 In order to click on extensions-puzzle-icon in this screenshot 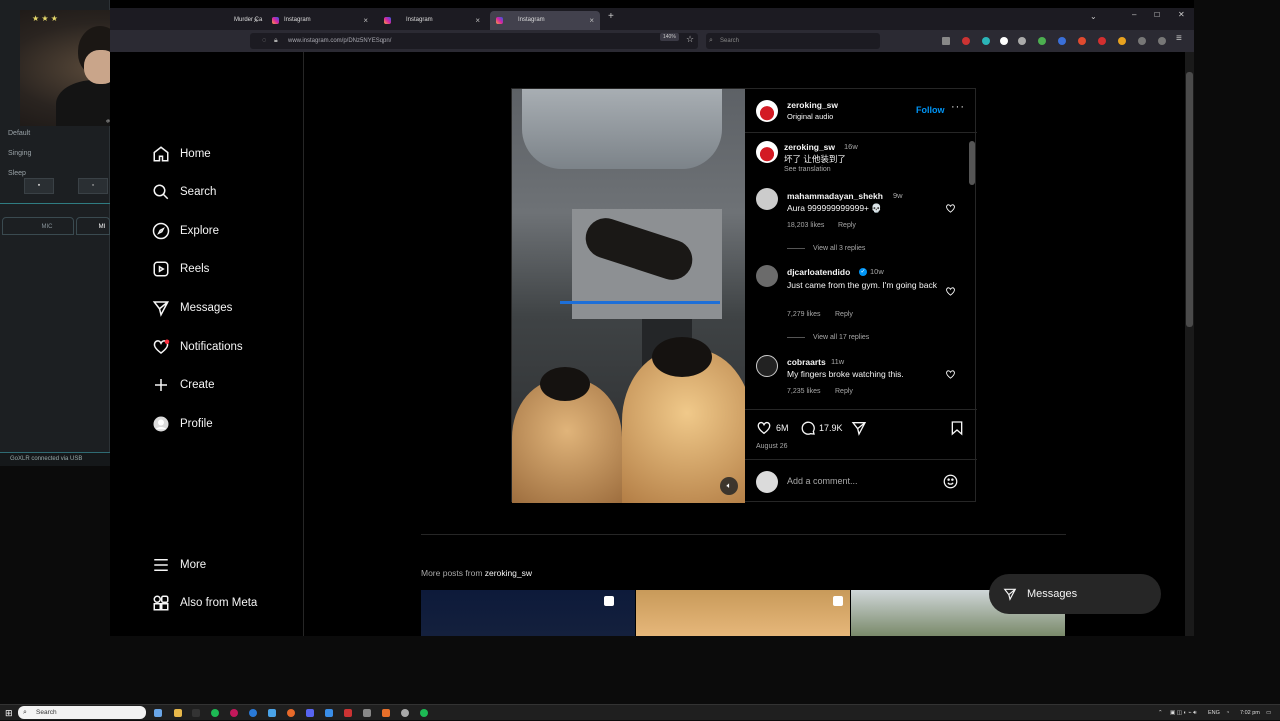, I will do `click(1142, 41)`.